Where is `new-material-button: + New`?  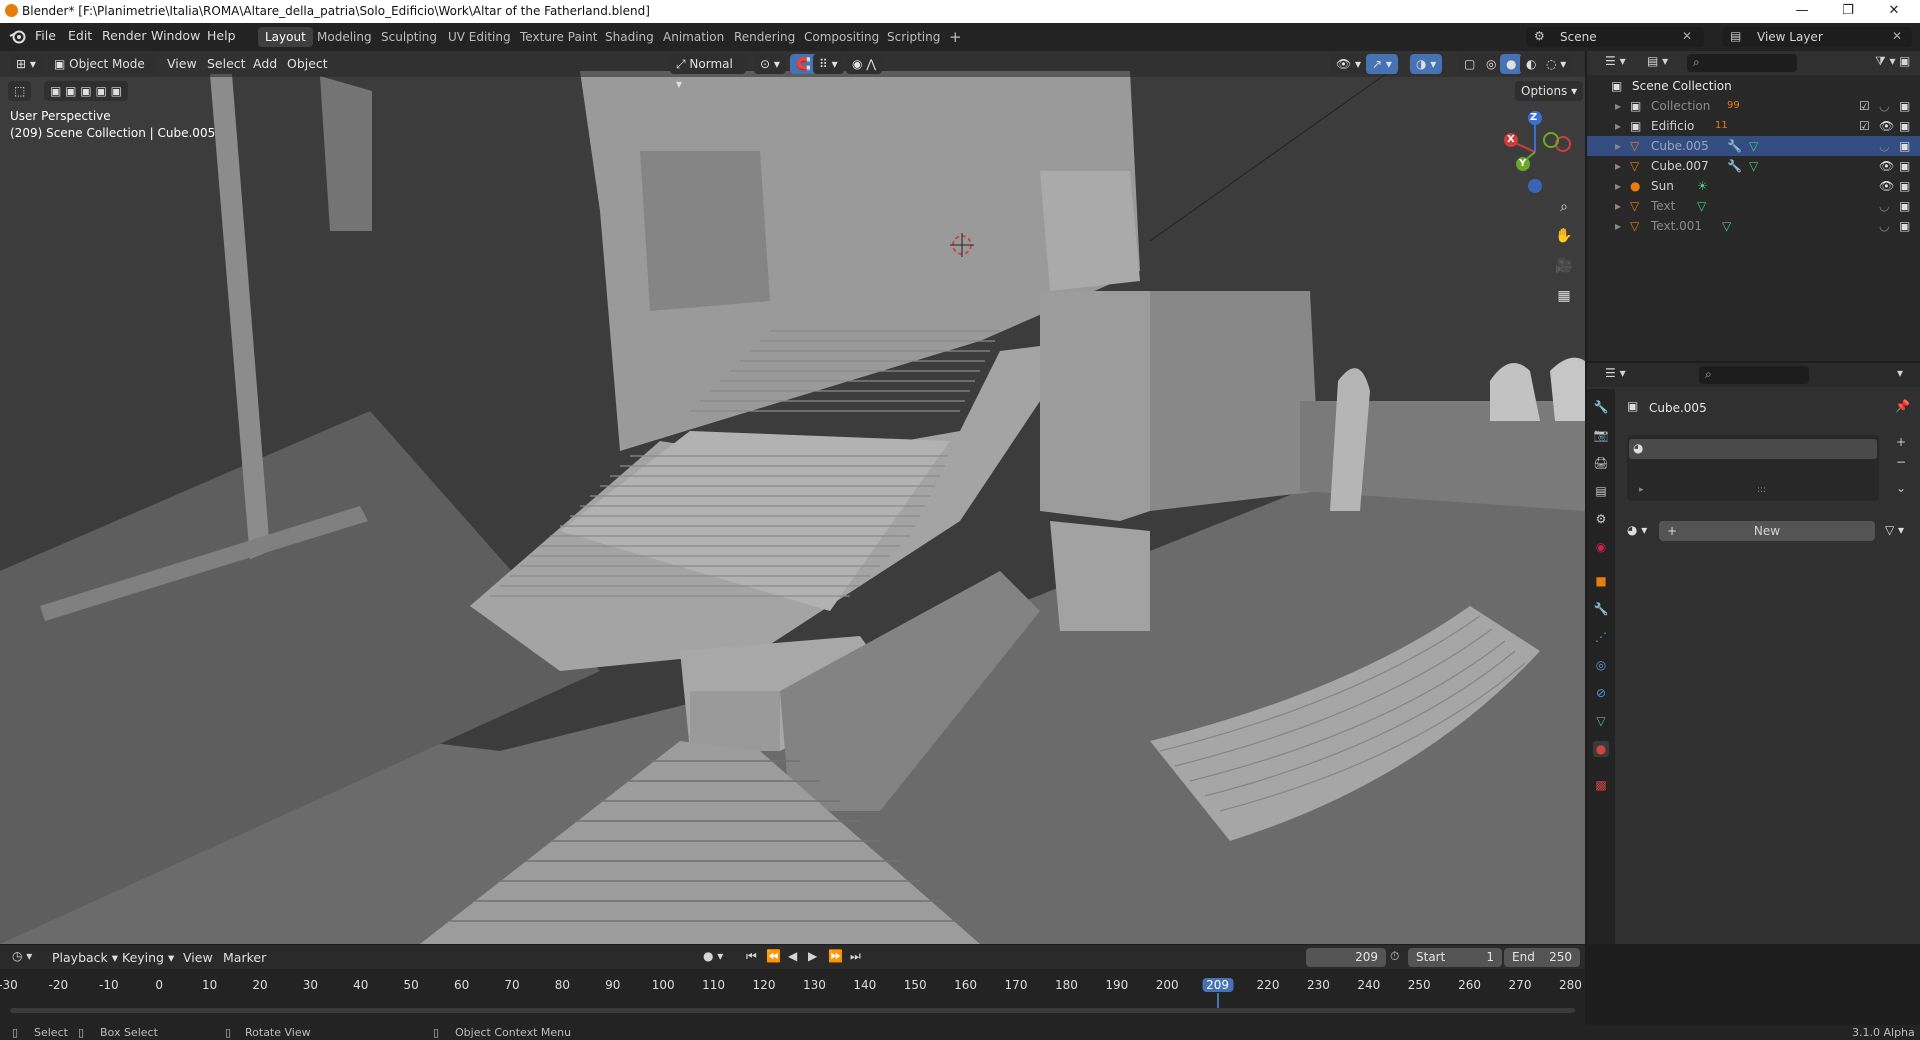 new-material-button: + New is located at coordinates (1767, 531).